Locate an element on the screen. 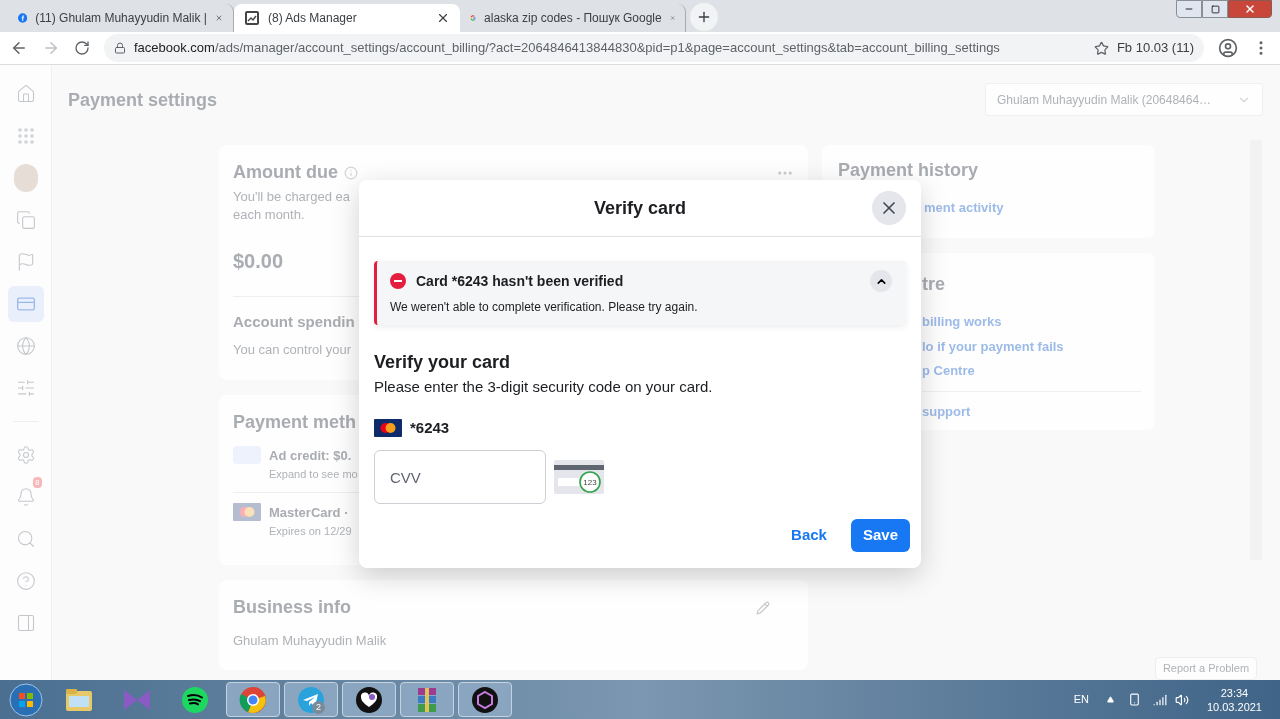 Image resolution: width=1280 pixels, height=719 pixels. dot-grid-icon is located at coordinates (25, 136).